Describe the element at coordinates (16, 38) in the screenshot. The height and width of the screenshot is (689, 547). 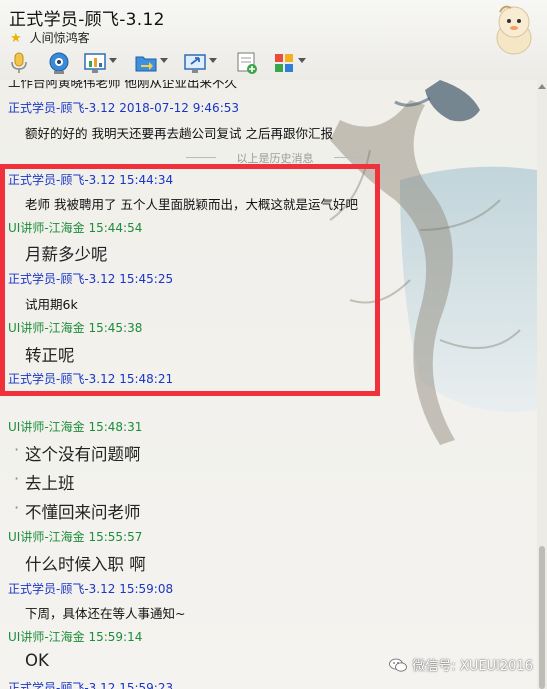
I see `star-icon: ★` at that location.